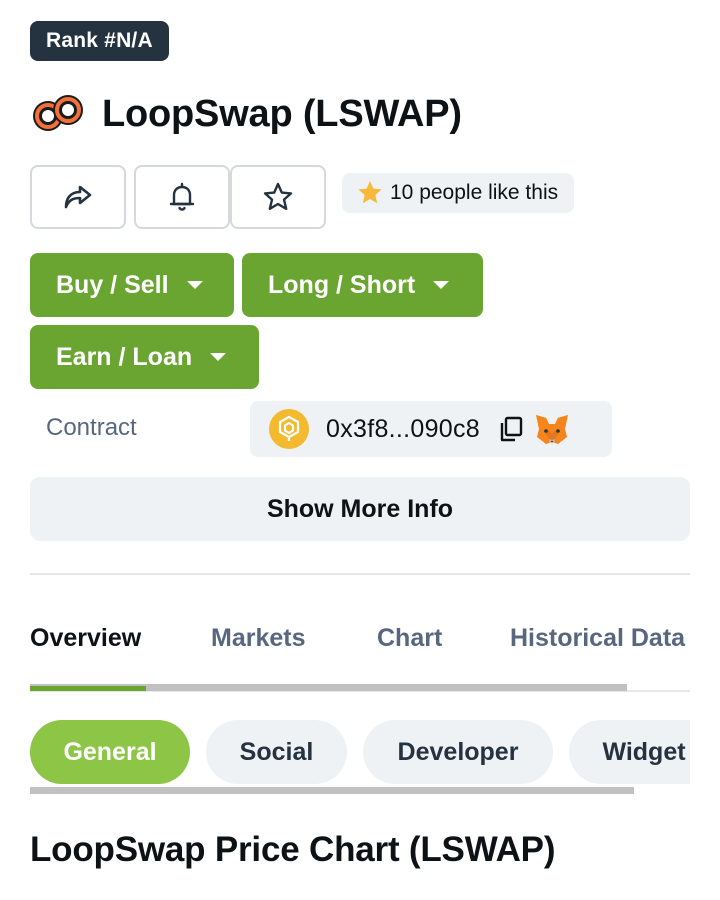 The image size is (720, 900). I want to click on price-alert-button, so click(182, 197).